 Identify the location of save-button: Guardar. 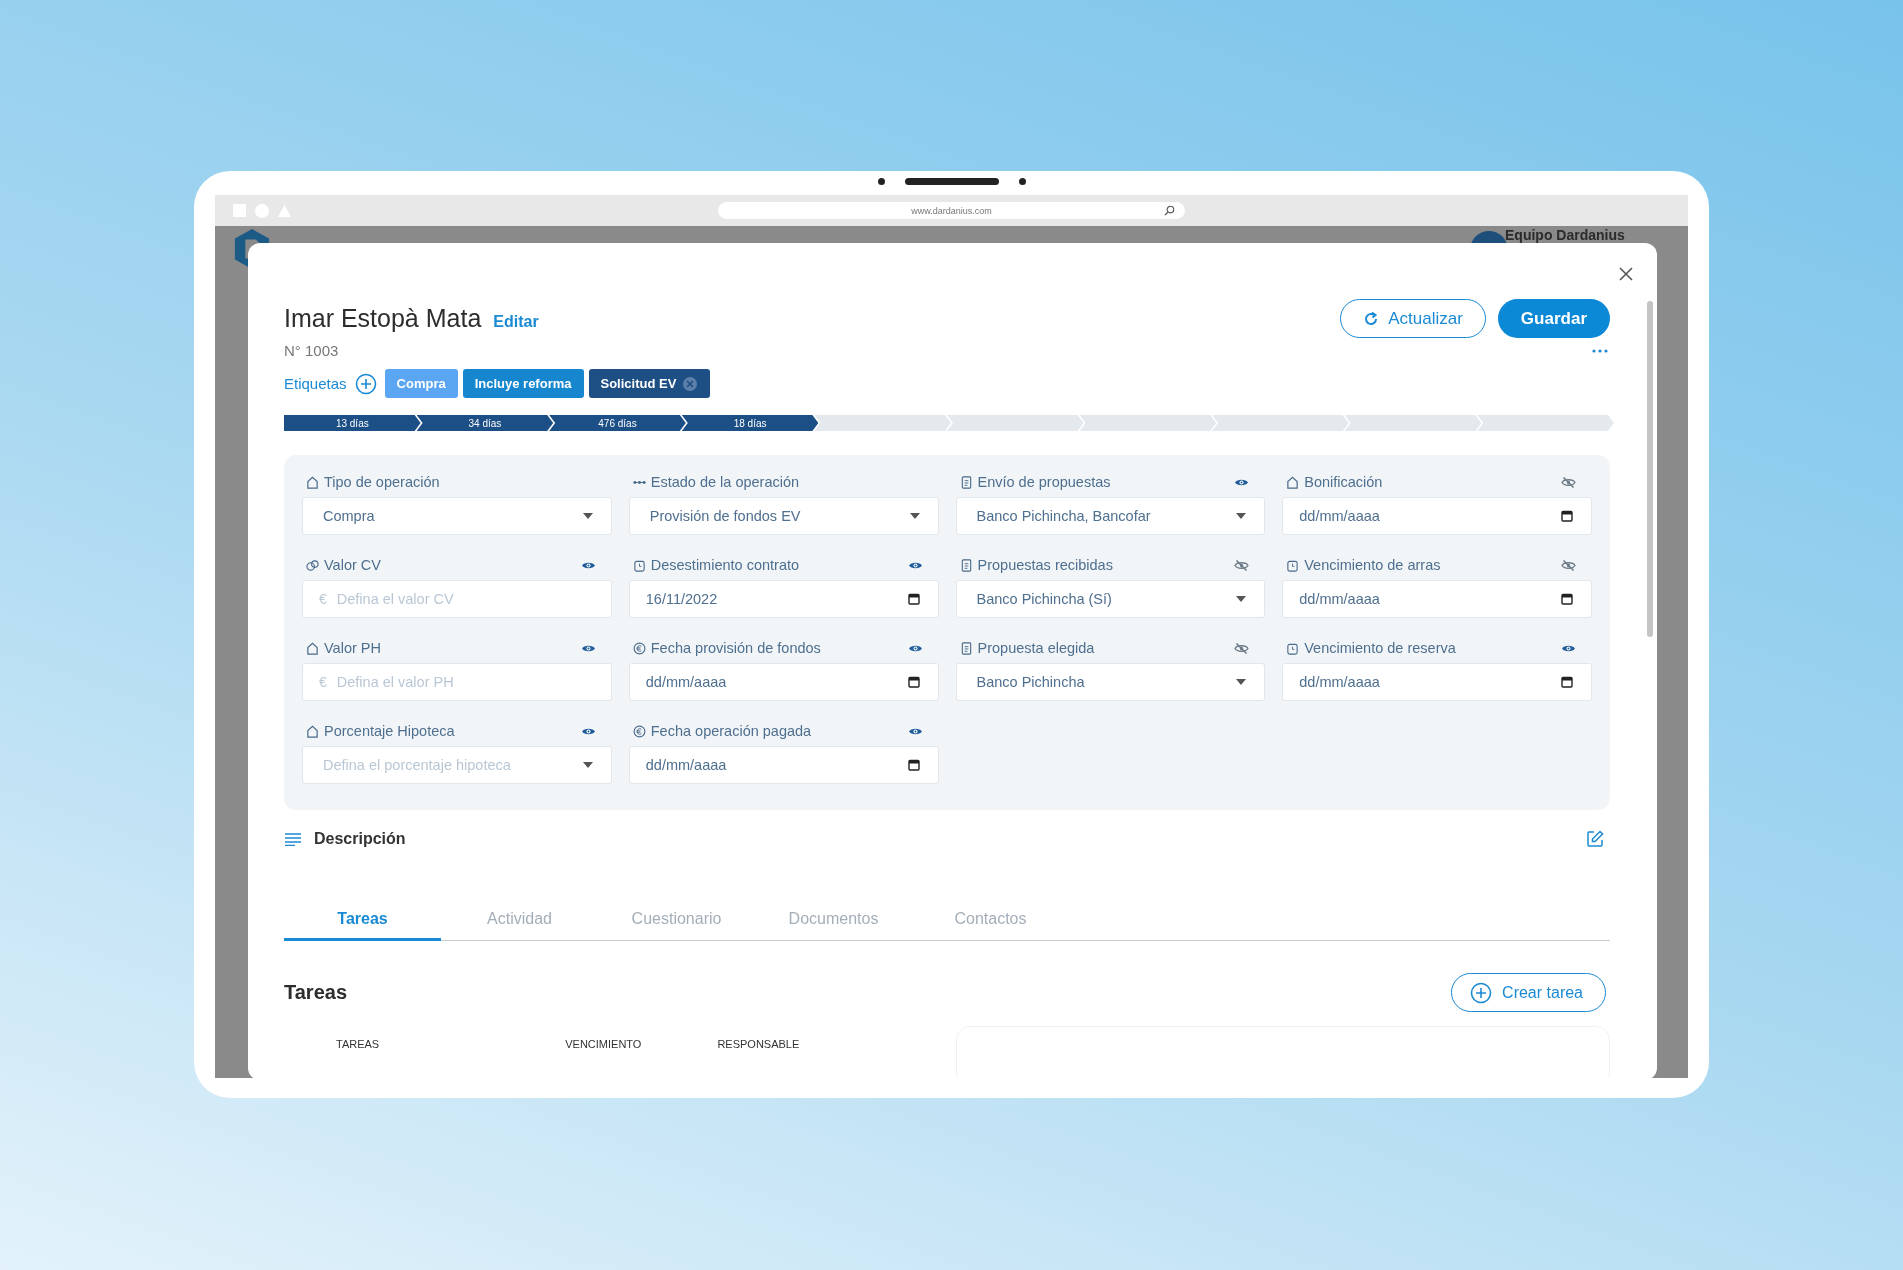
(1553, 318).